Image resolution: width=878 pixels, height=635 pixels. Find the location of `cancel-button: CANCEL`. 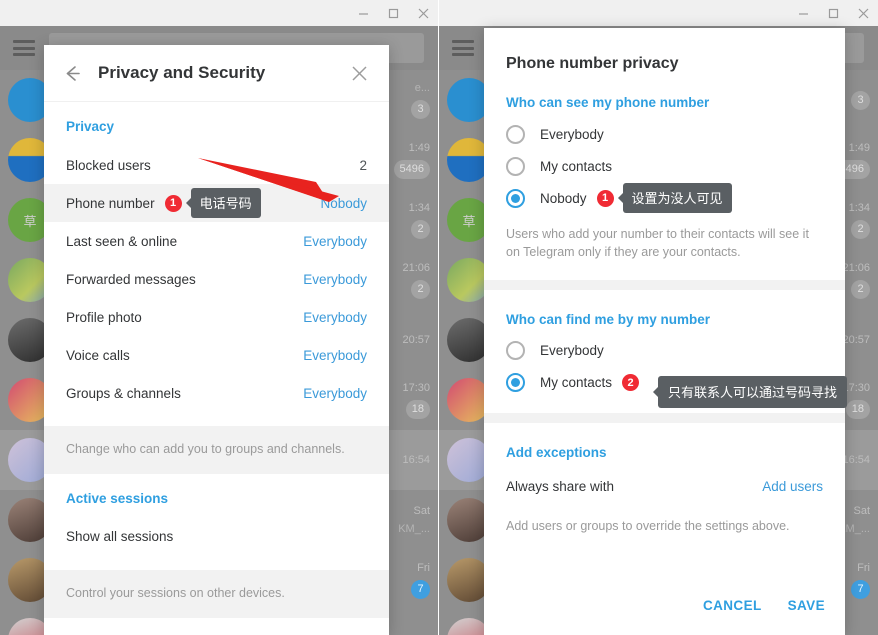

cancel-button: CANCEL is located at coordinates (732, 605).